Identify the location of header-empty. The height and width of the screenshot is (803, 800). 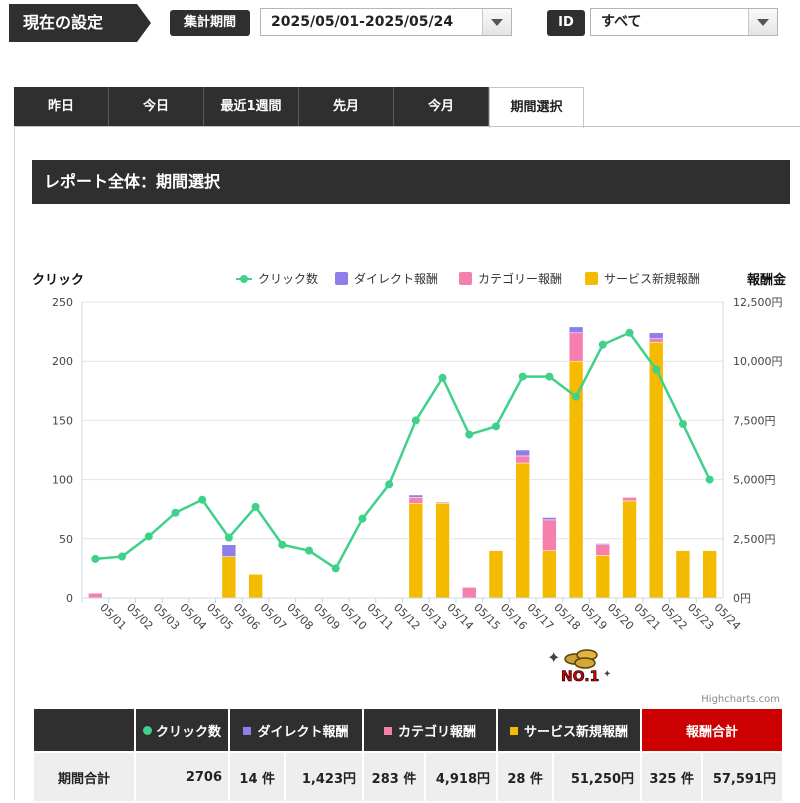
(84, 730).